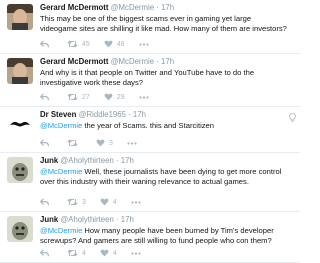 Image resolution: width=320 pixels, height=263 pixels. What do you see at coordinates (101, 97) in the screenshot?
I see `tweet-actions: 27 29` at bounding box center [101, 97].